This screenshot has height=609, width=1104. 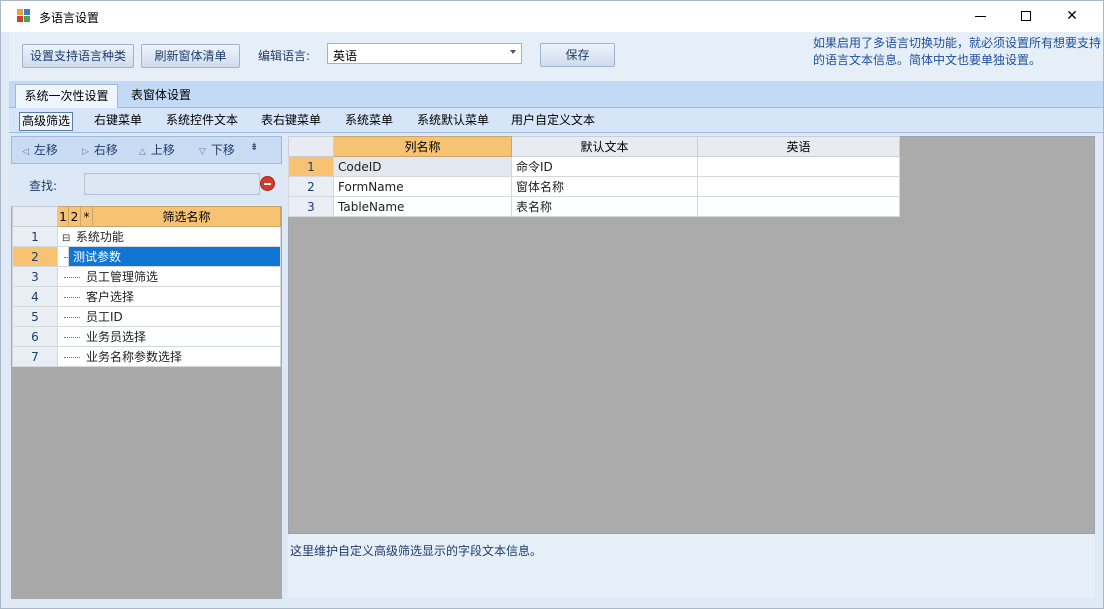 I want to click on table-row: 3 TableName 表名称, so click(x=594, y=206).